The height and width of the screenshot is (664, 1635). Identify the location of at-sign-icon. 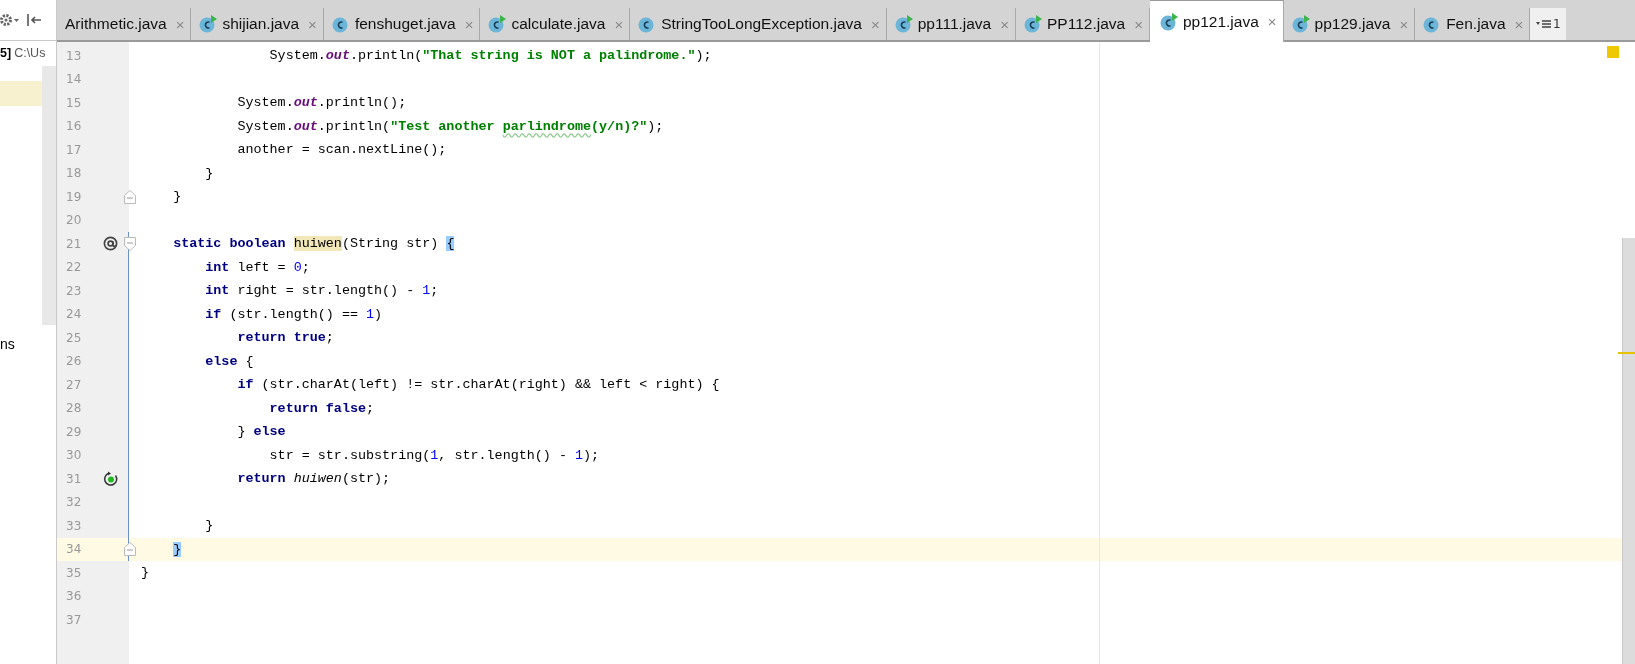
(110, 244).